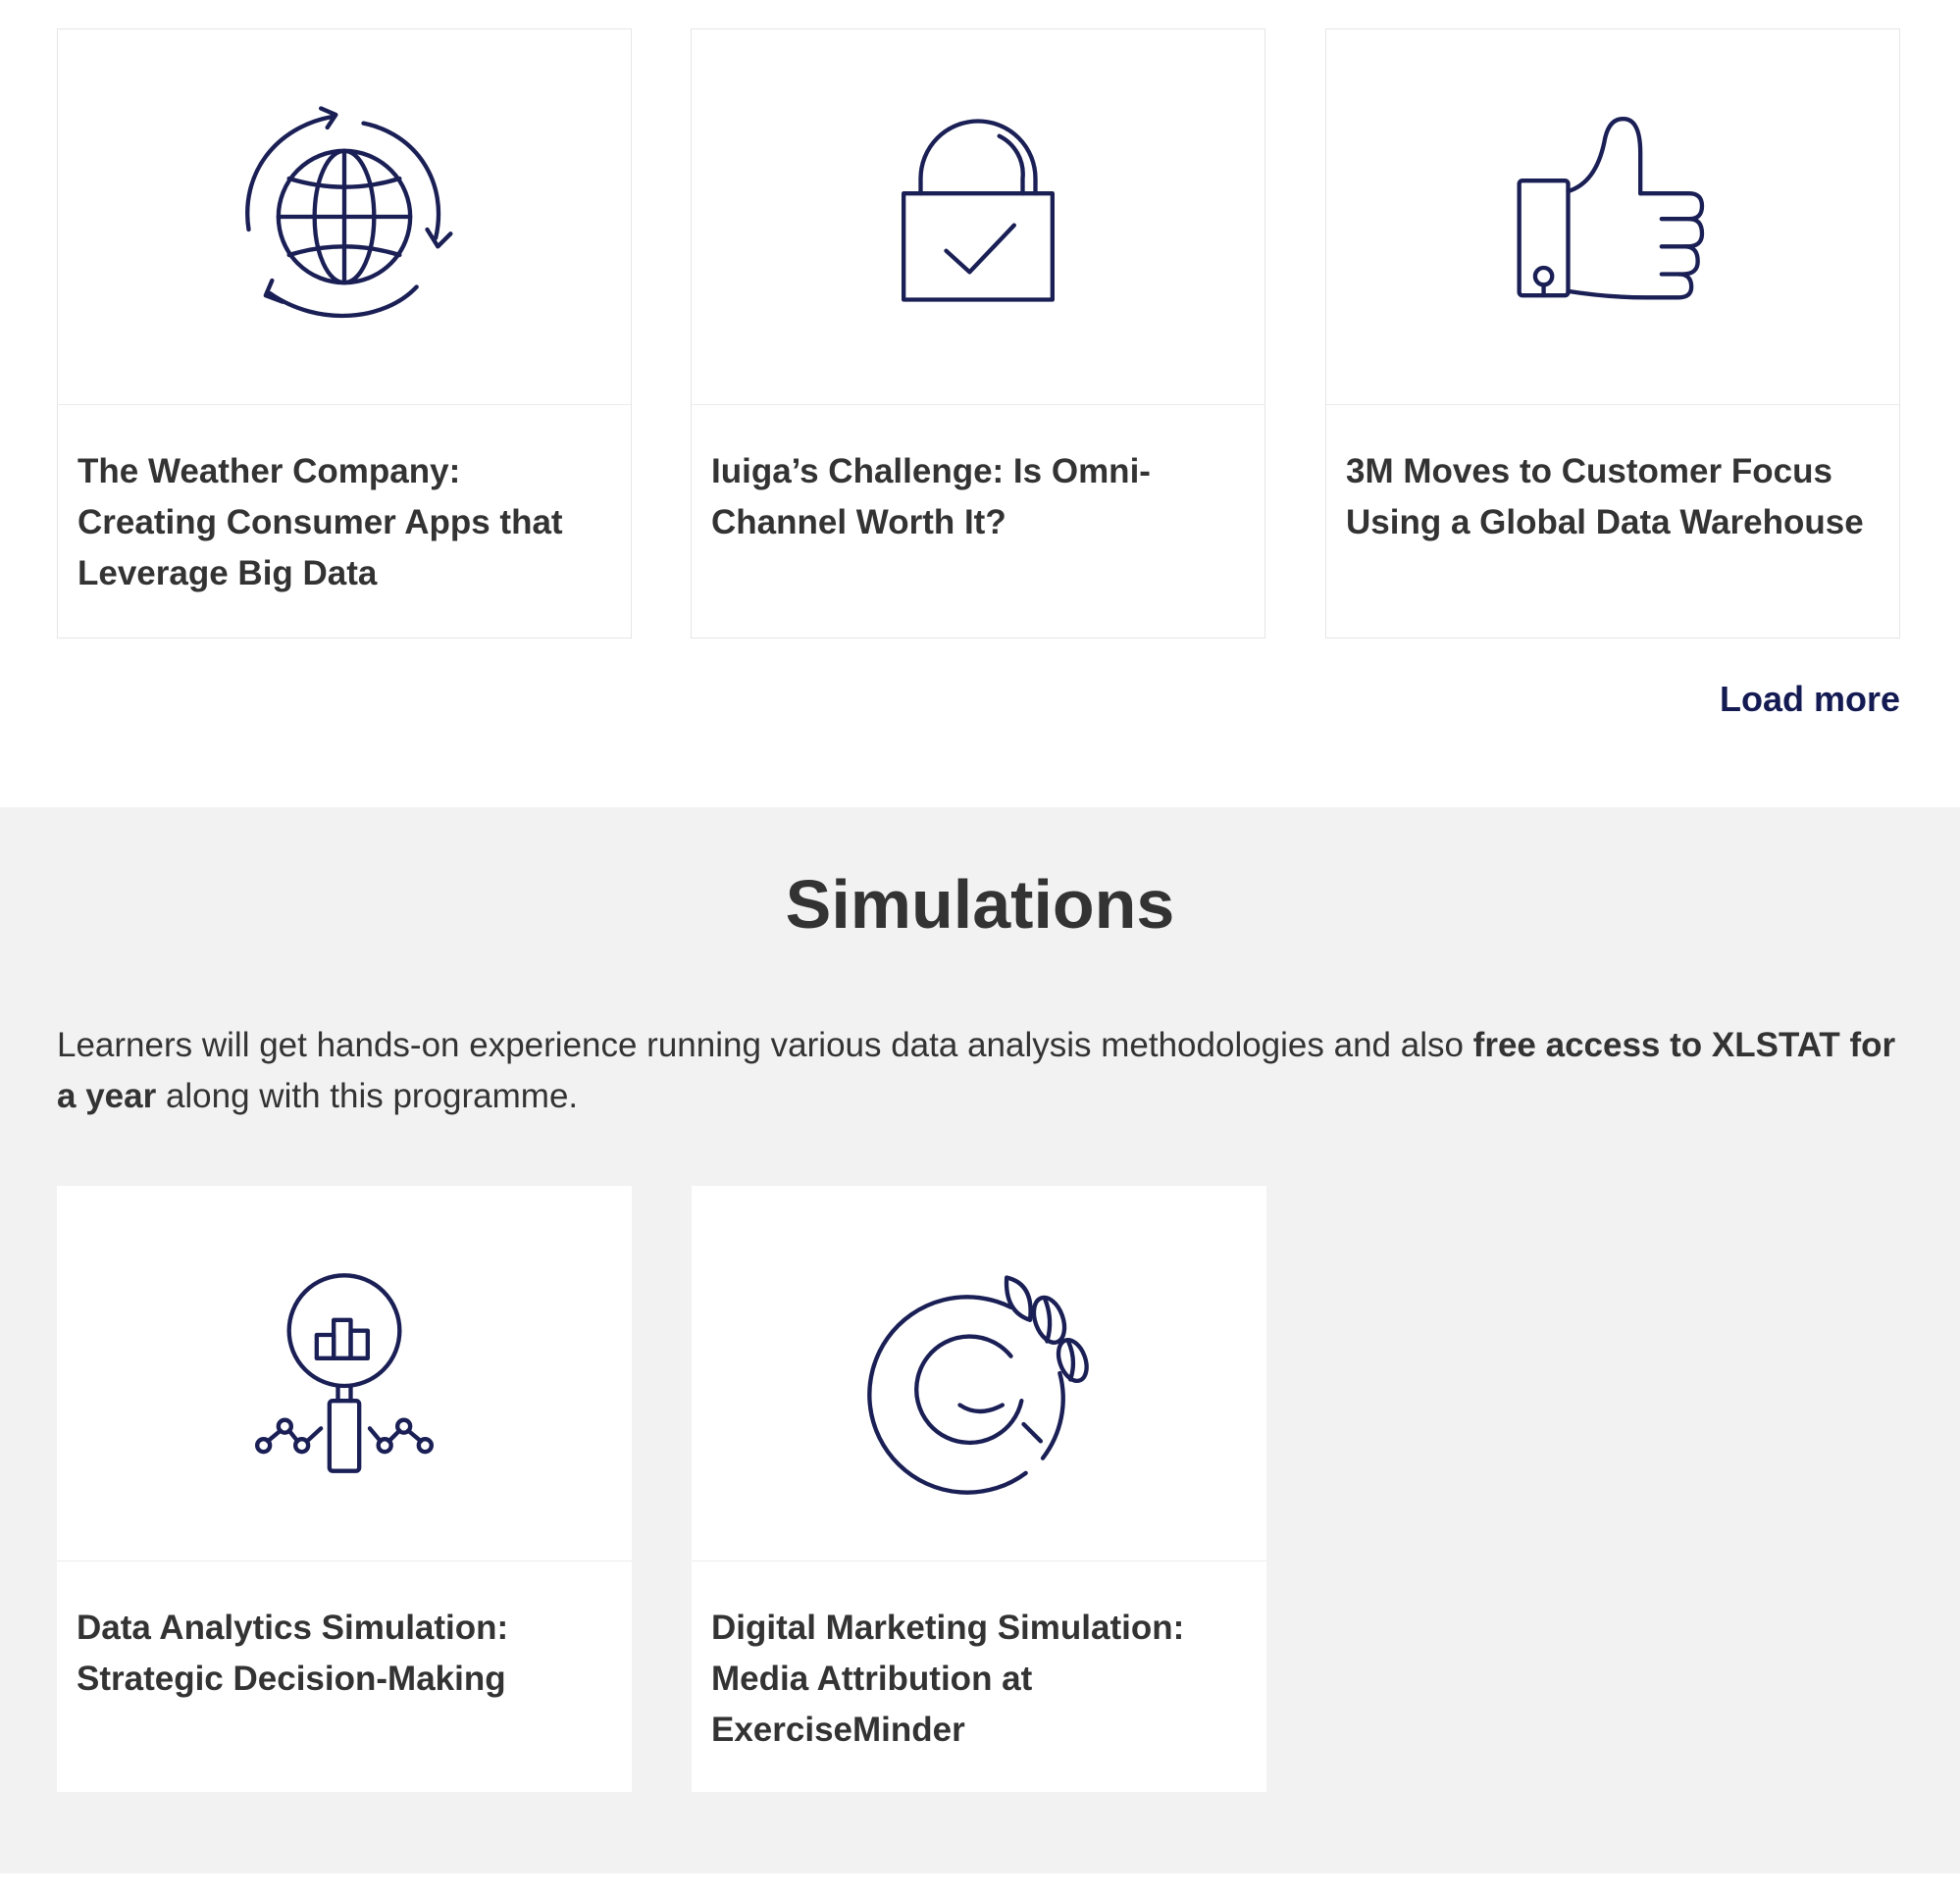 The width and height of the screenshot is (1960, 1893). Describe the element at coordinates (978, 210) in the screenshot. I see `padlock-check-icon` at that location.